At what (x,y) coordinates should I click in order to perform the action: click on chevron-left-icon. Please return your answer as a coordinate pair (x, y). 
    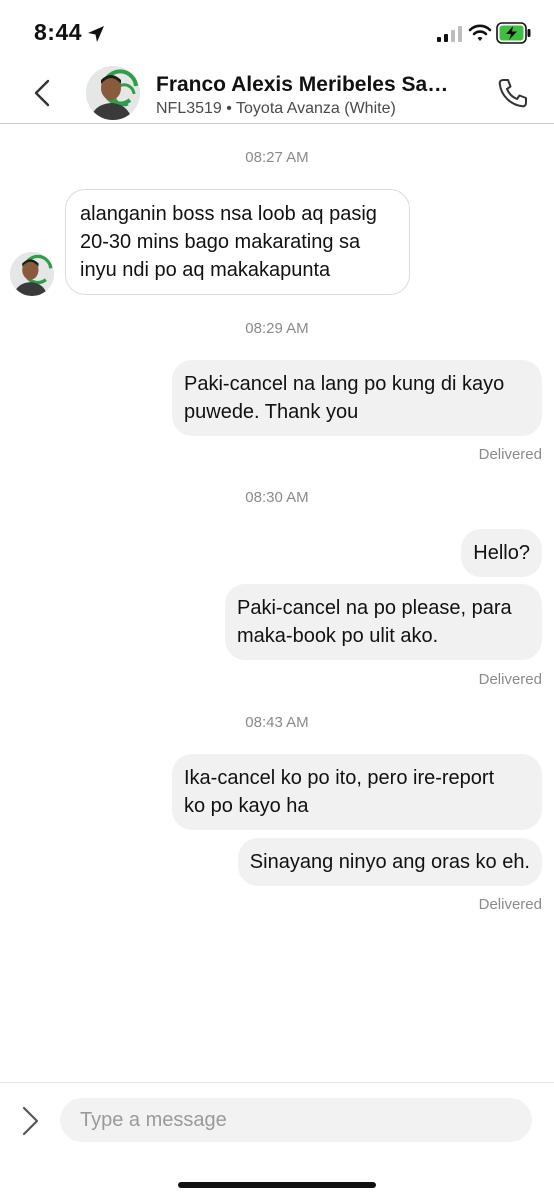
    Looking at the image, I should click on (42, 93).